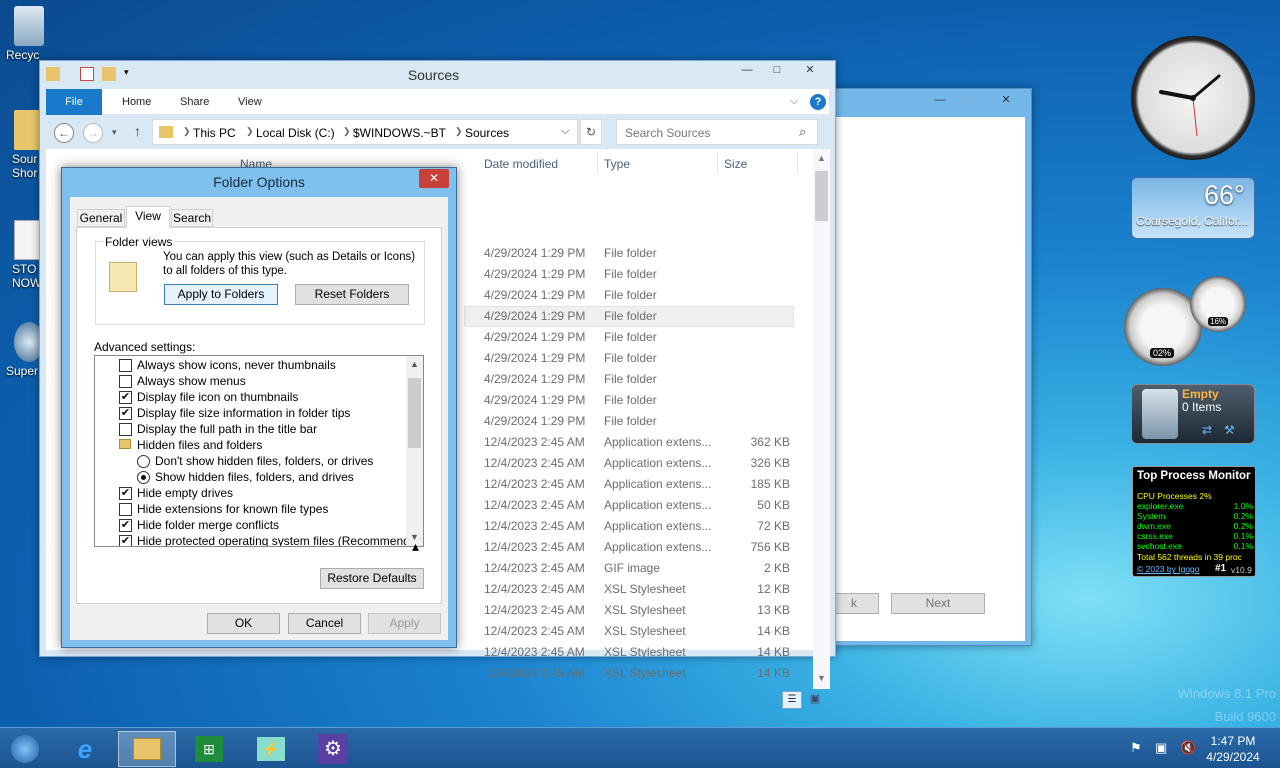  I want to click on setting-label: Always show icons, never thumbnails, so click(236, 365).